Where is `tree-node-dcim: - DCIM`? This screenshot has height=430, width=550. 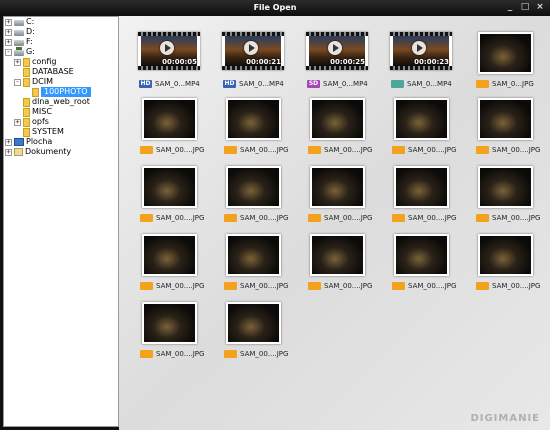 tree-node-dcim: - DCIM is located at coordinates (33, 82).